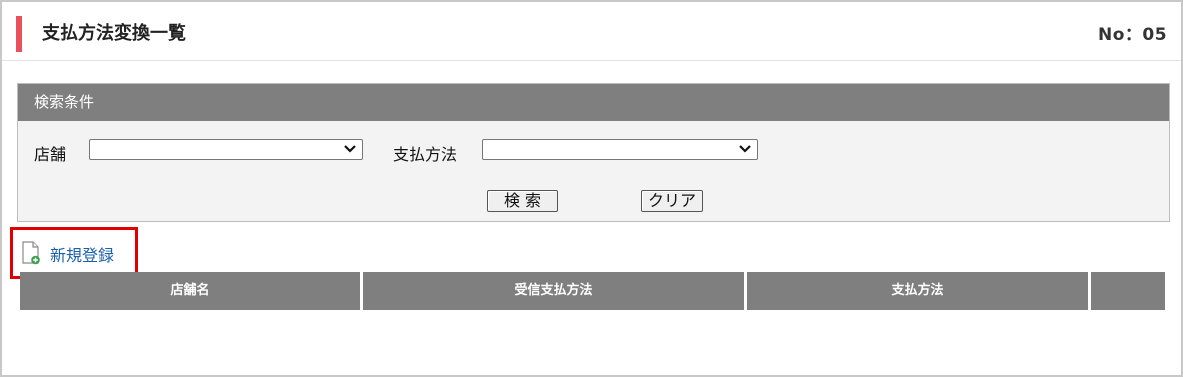 The height and width of the screenshot is (377, 1183). What do you see at coordinates (50, 154) in the screenshot?
I see `store-label: 店舗` at bounding box center [50, 154].